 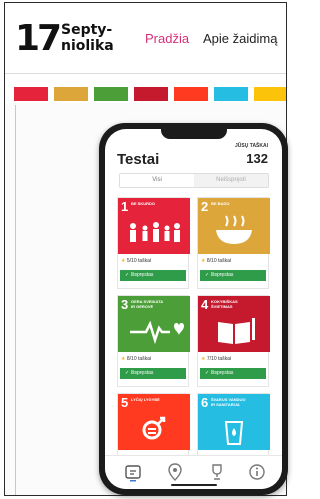 What do you see at coordinates (231, 180) in the screenshot?
I see `tab-unsolved: Neišspręsti` at bounding box center [231, 180].